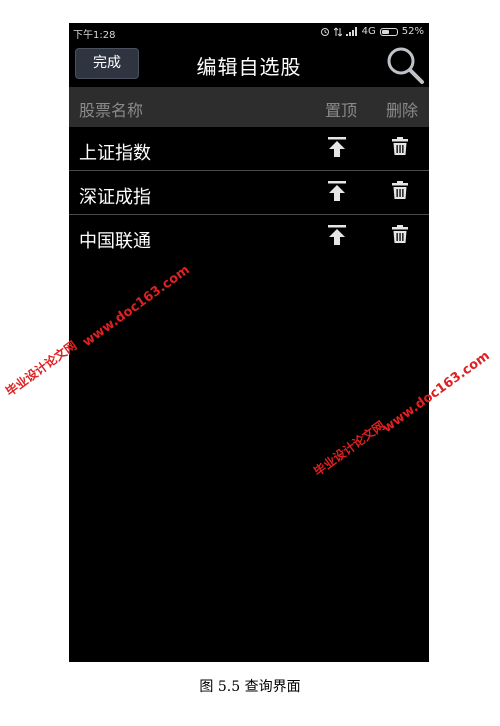  I want to click on list-header: 股票名称 置顶 删除, so click(249, 107).